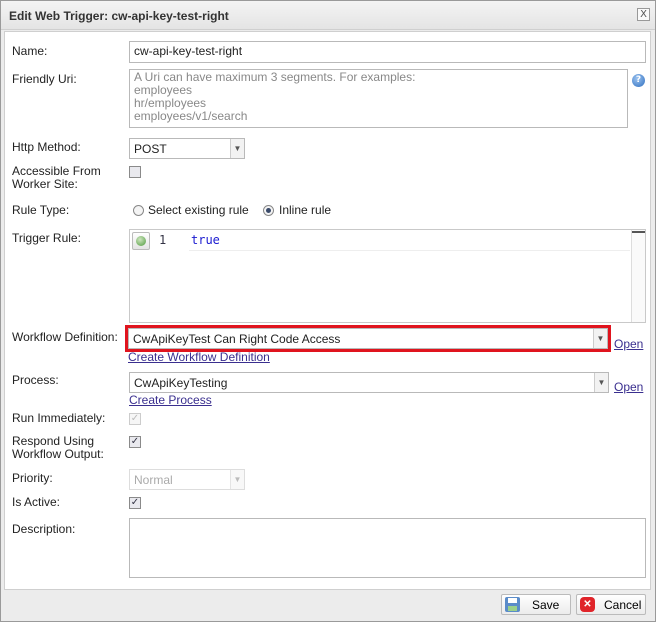  What do you see at coordinates (58, 447) in the screenshot?
I see `respond-using-label: Respond Using Workflow Output:` at bounding box center [58, 447].